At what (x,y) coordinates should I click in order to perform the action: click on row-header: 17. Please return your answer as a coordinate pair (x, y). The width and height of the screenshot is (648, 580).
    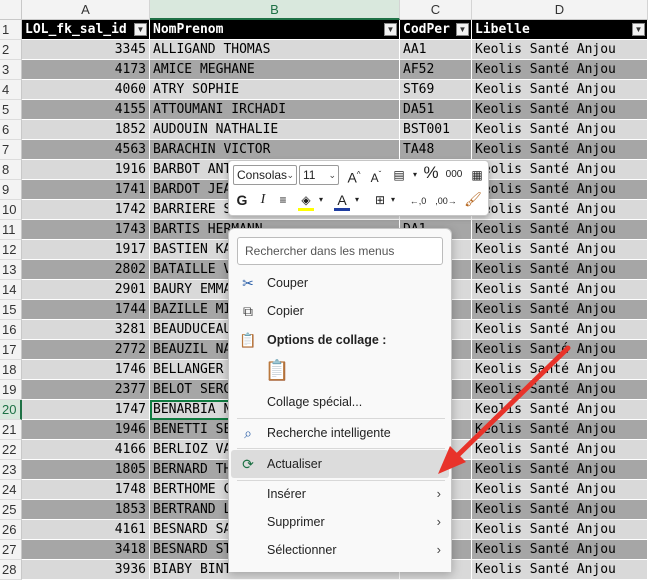
    Looking at the image, I should click on (11, 350).